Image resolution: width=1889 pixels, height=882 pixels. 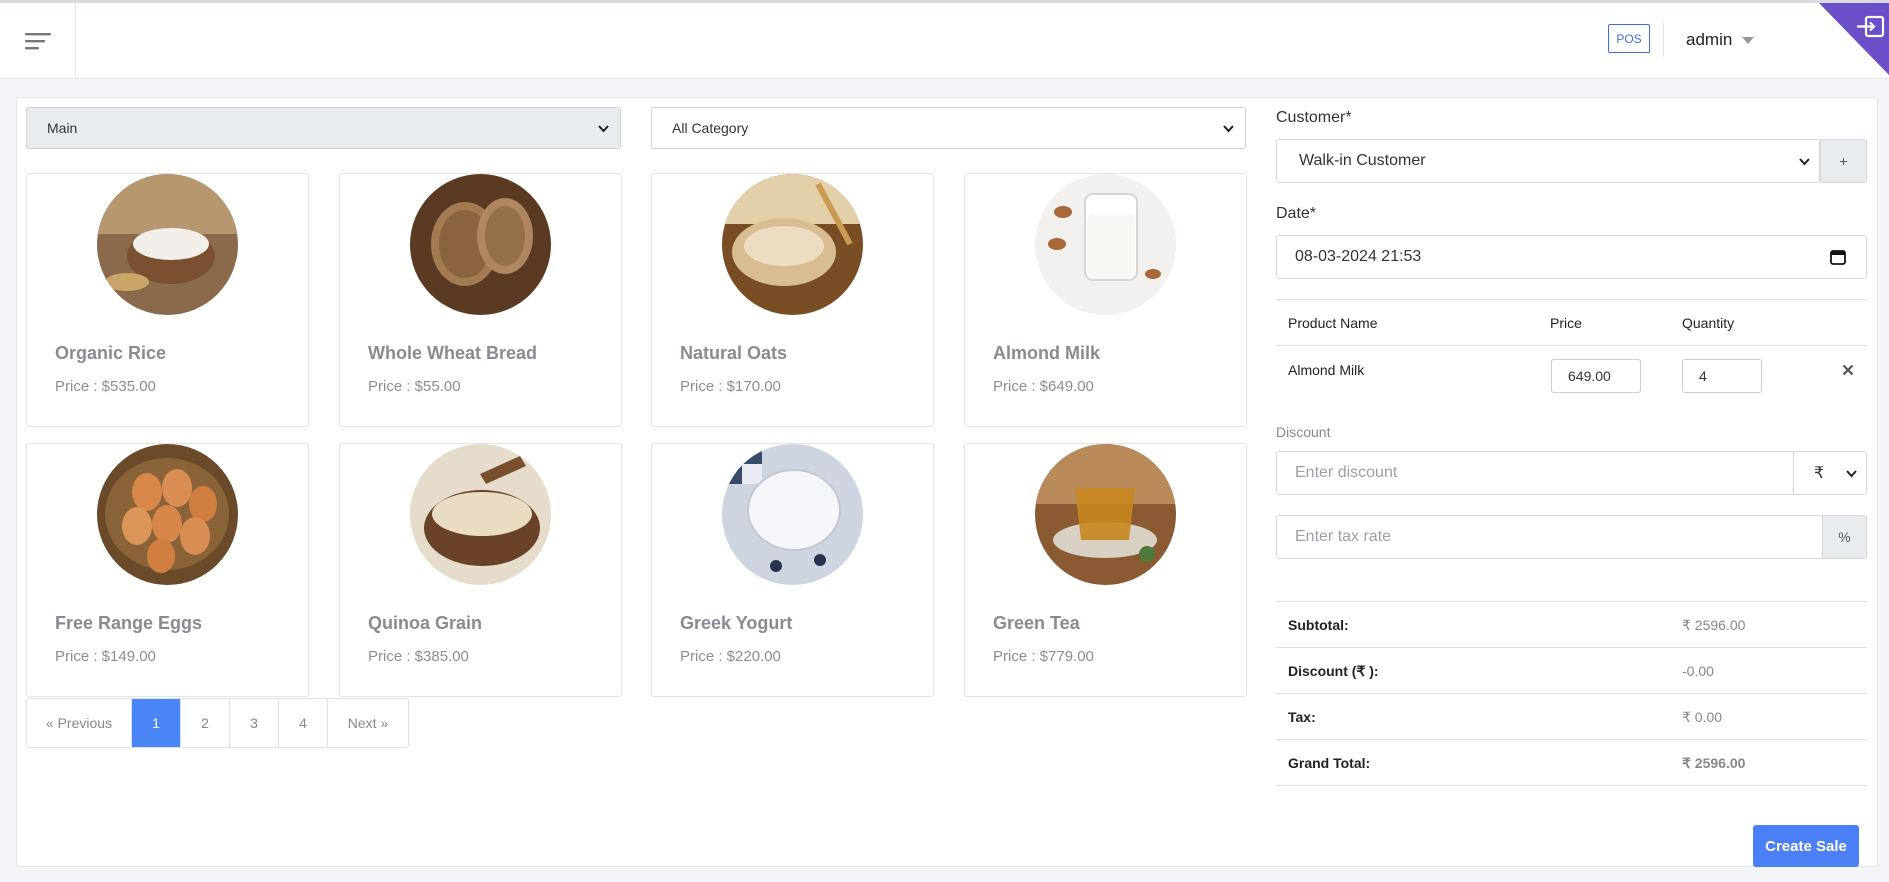 What do you see at coordinates (1596, 376) in the screenshot?
I see `item-price-input: 649.00` at bounding box center [1596, 376].